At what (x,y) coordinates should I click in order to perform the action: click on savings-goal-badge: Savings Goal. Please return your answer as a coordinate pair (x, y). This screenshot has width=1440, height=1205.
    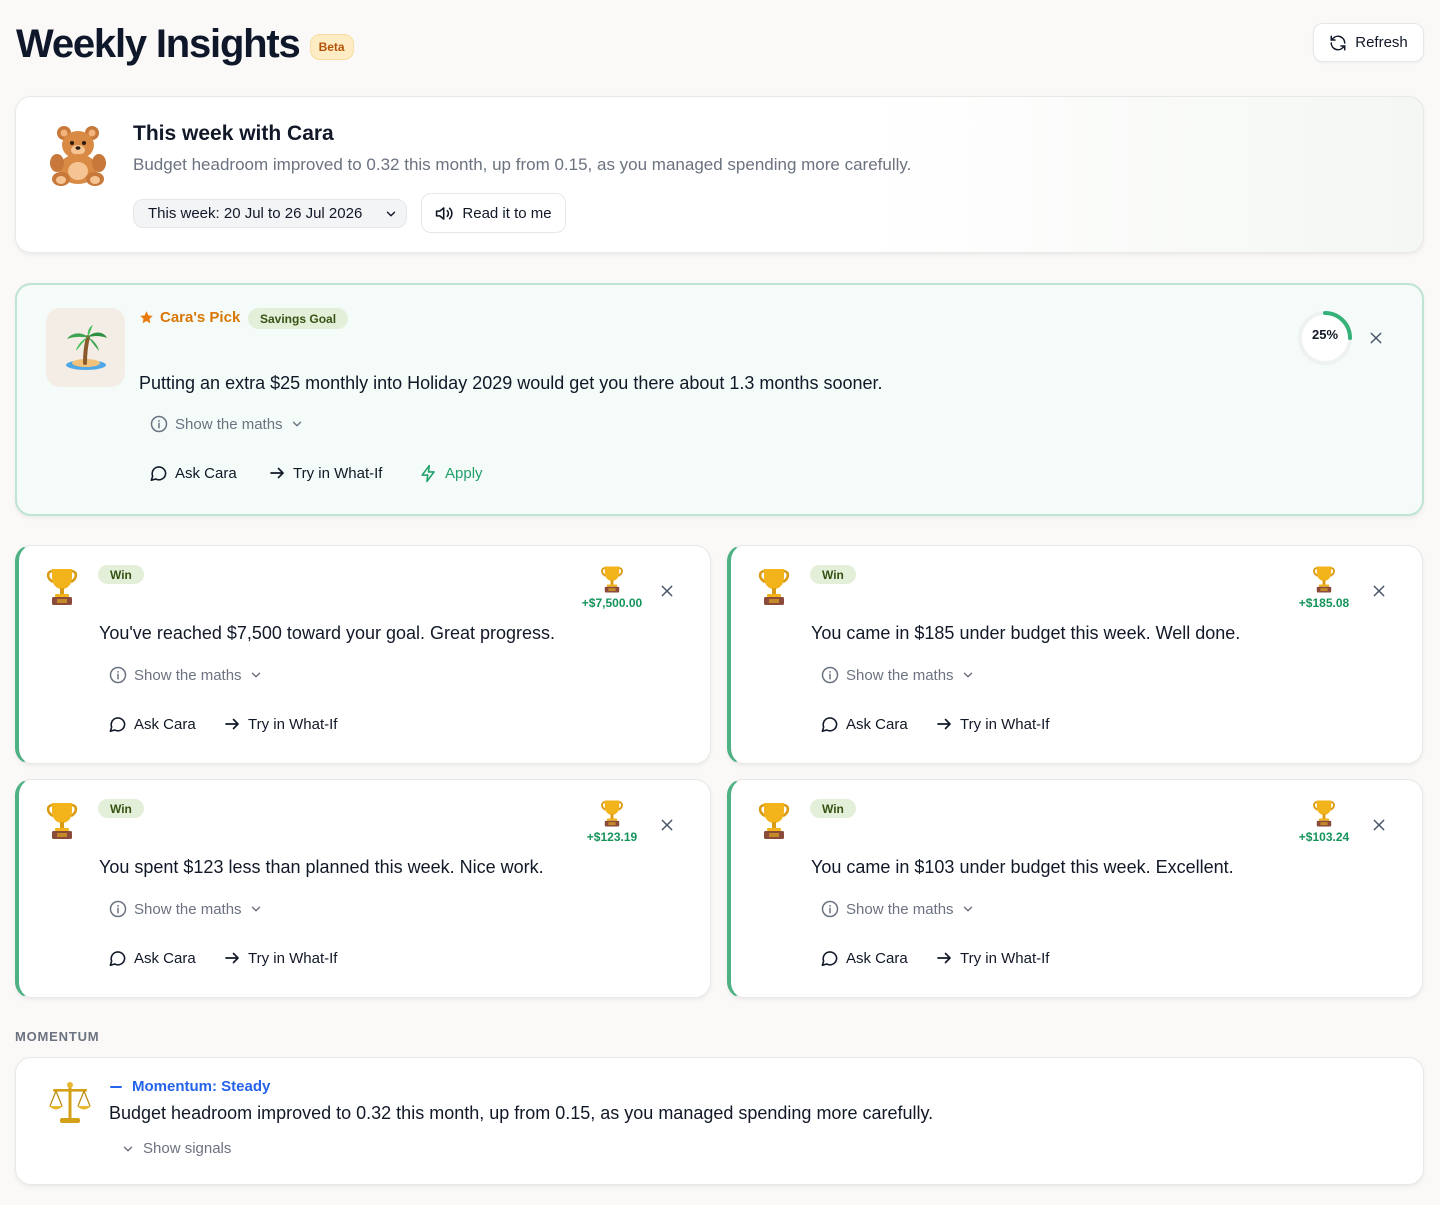
    Looking at the image, I should click on (298, 318).